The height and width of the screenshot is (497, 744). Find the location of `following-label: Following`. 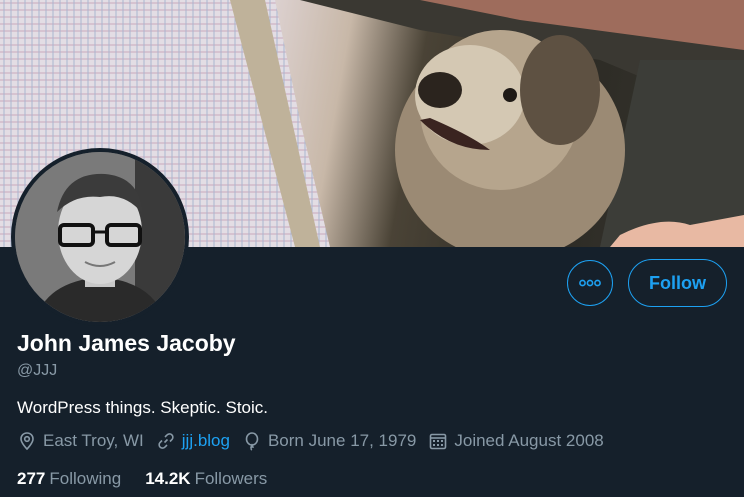

following-label: Following is located at coordinates (85, 478).